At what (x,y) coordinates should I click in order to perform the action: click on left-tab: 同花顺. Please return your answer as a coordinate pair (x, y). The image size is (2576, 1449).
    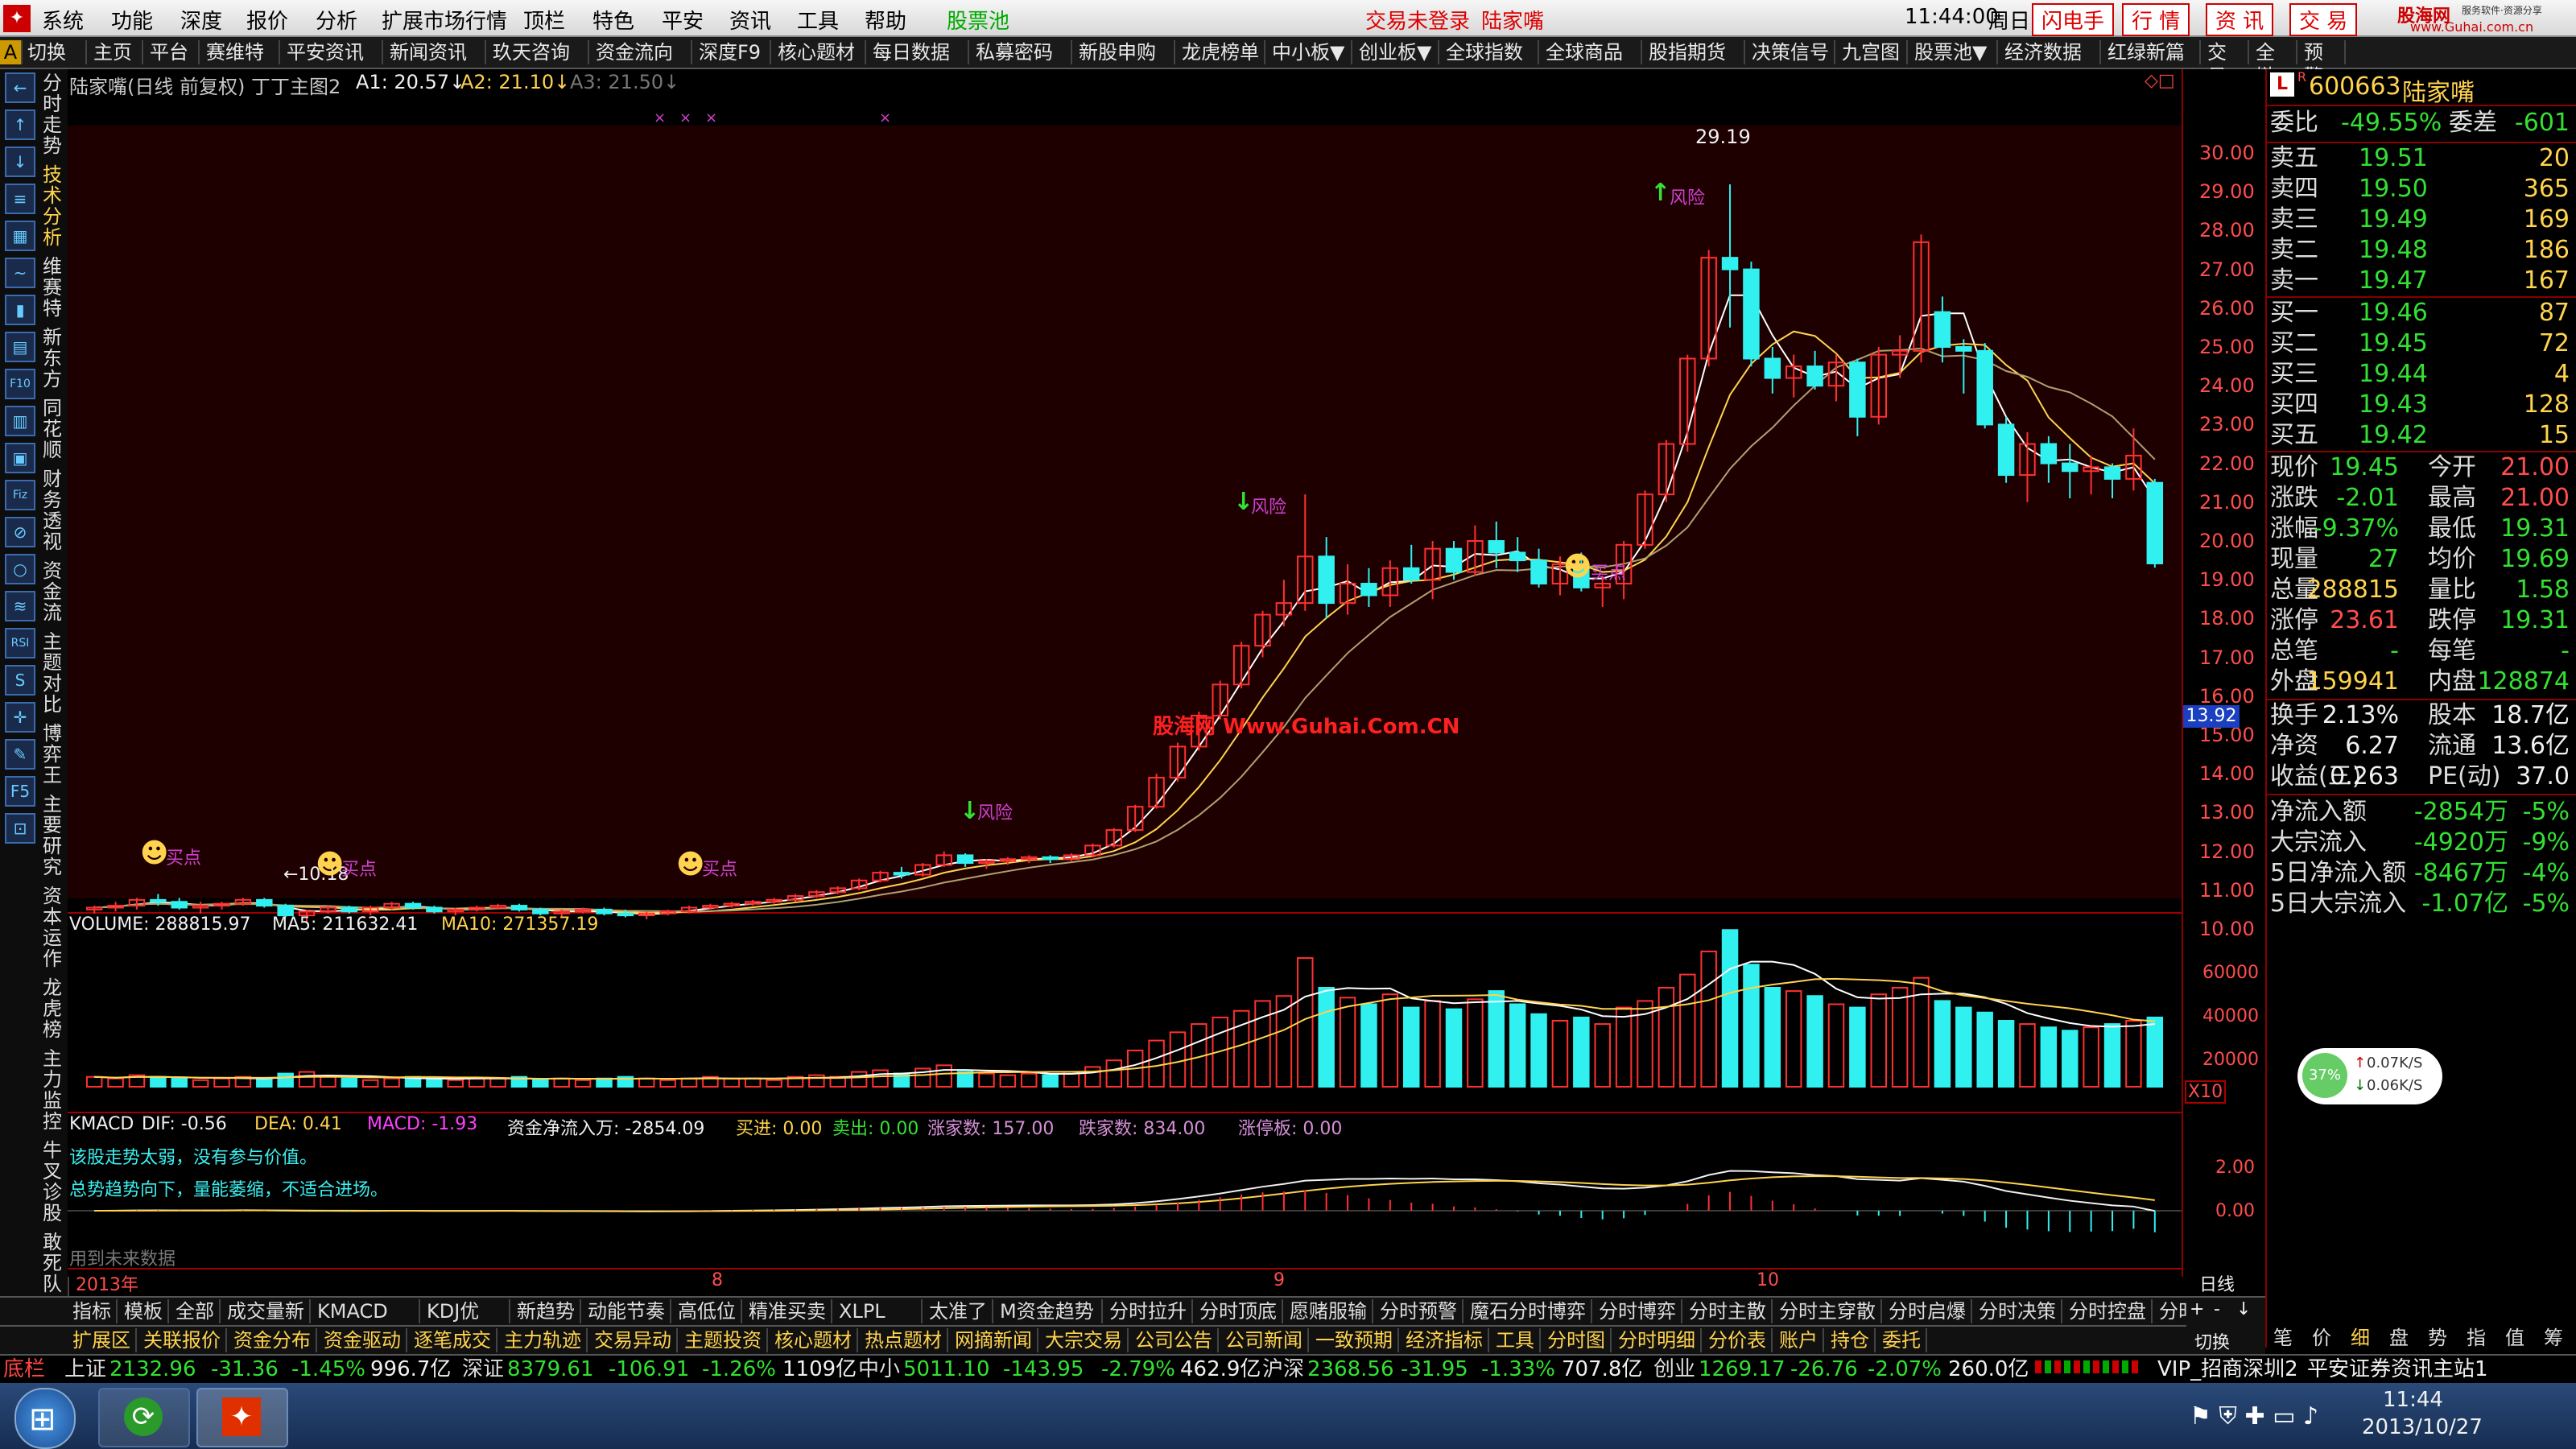
    Looking at the image, I should click on (52, 429).